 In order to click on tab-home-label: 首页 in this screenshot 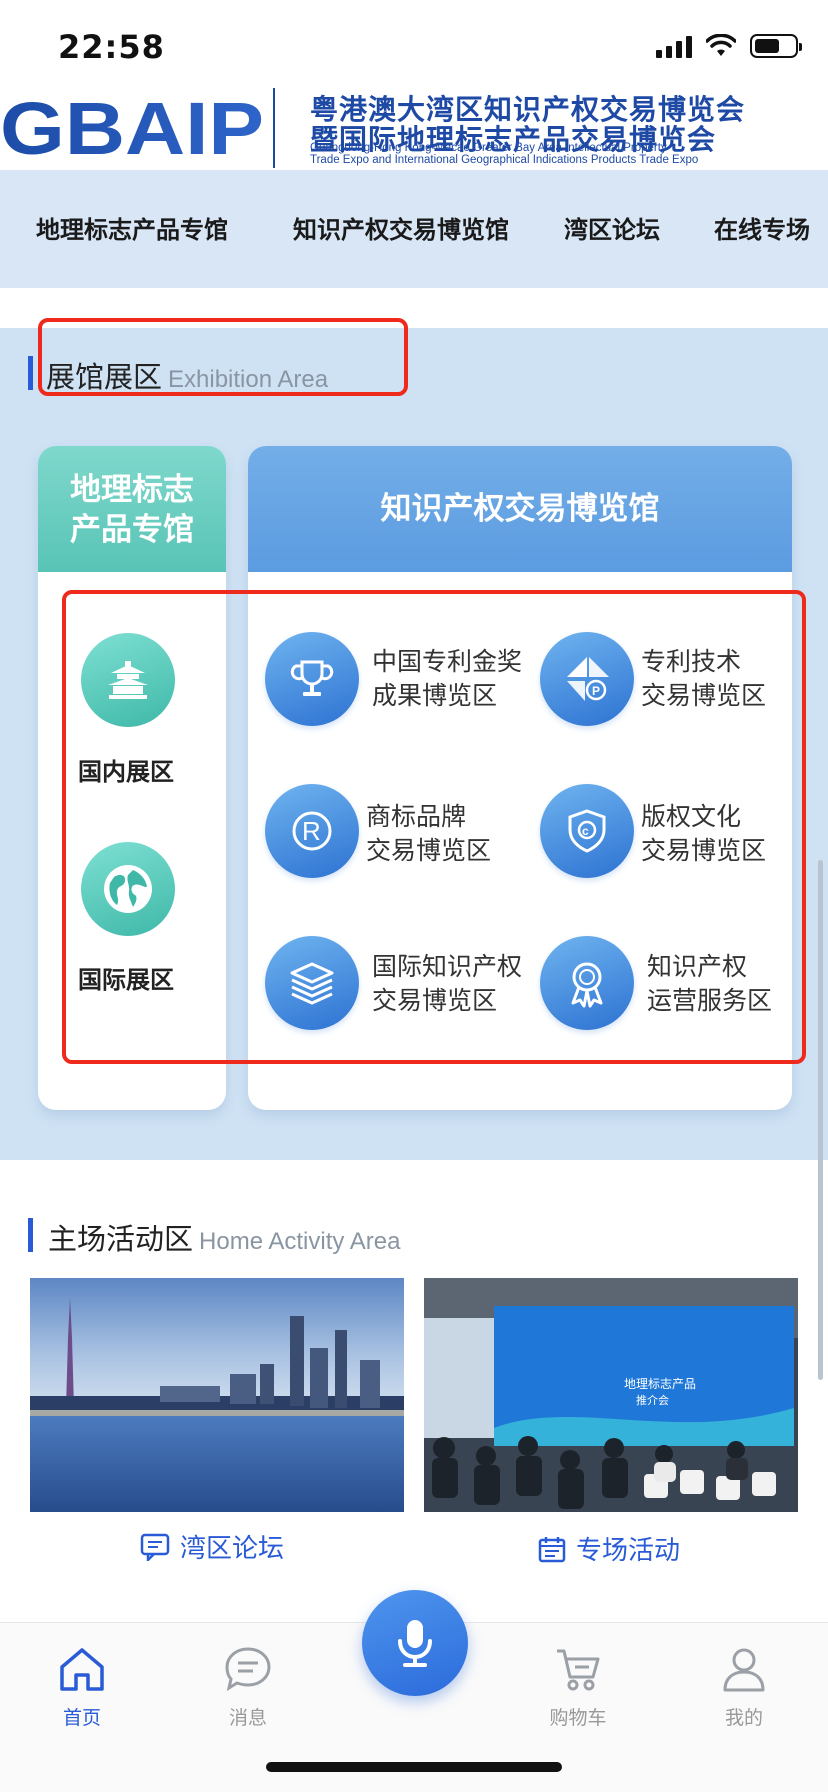, I will do `click(81, 1718)`.